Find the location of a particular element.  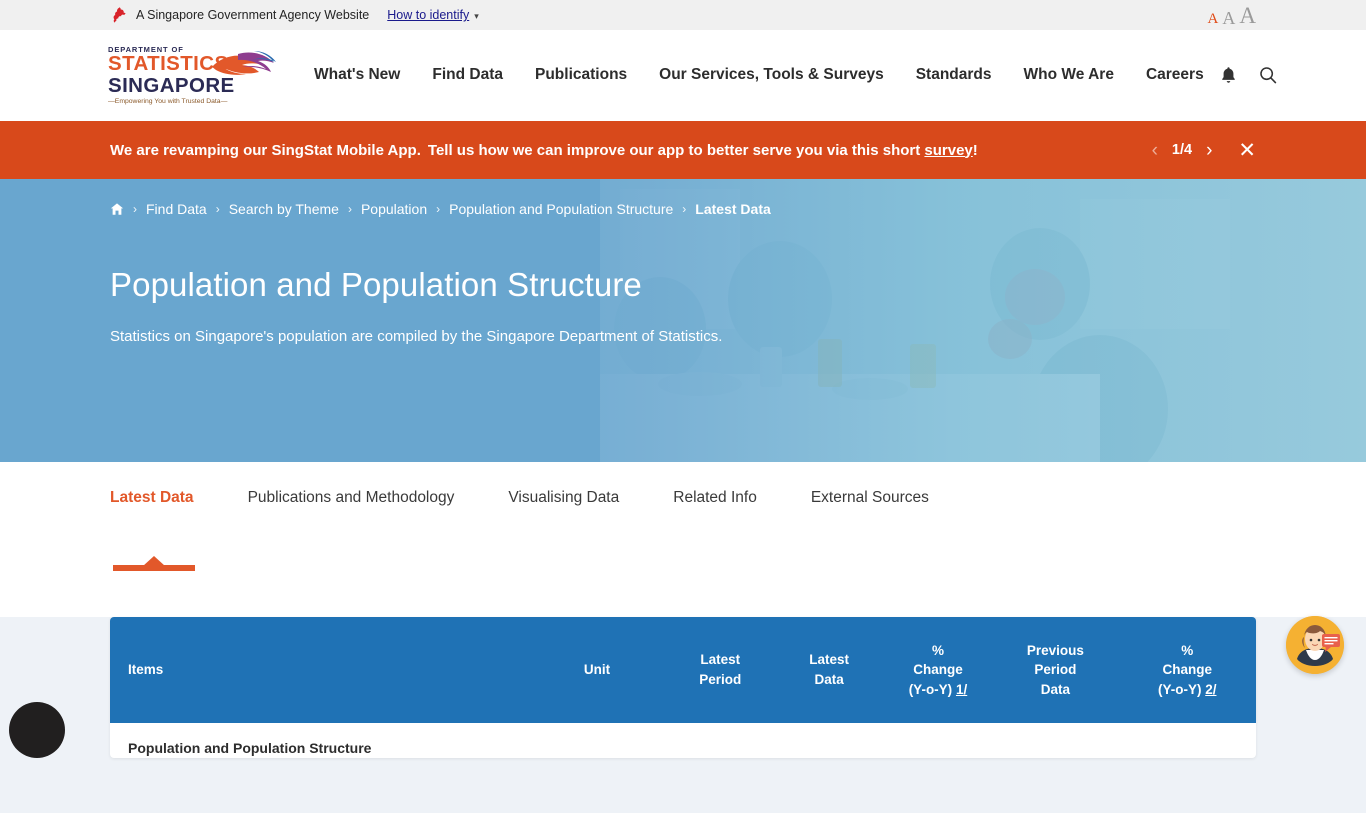

nav-item-who-we-are: Who We Are is located at coordinates (1069, 75).